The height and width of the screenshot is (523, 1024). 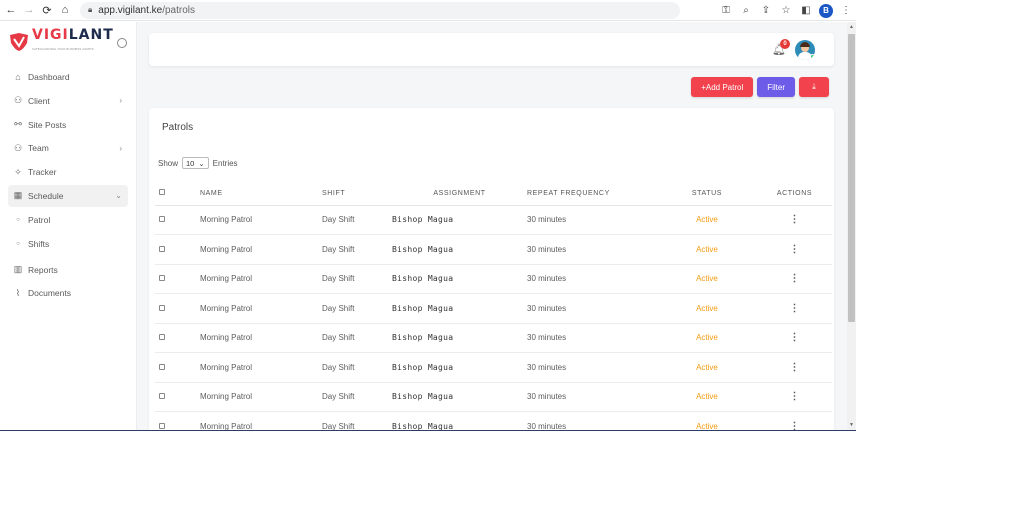 I want to click on chevron-down-icon: ⌄, so click(x=118, y=196).